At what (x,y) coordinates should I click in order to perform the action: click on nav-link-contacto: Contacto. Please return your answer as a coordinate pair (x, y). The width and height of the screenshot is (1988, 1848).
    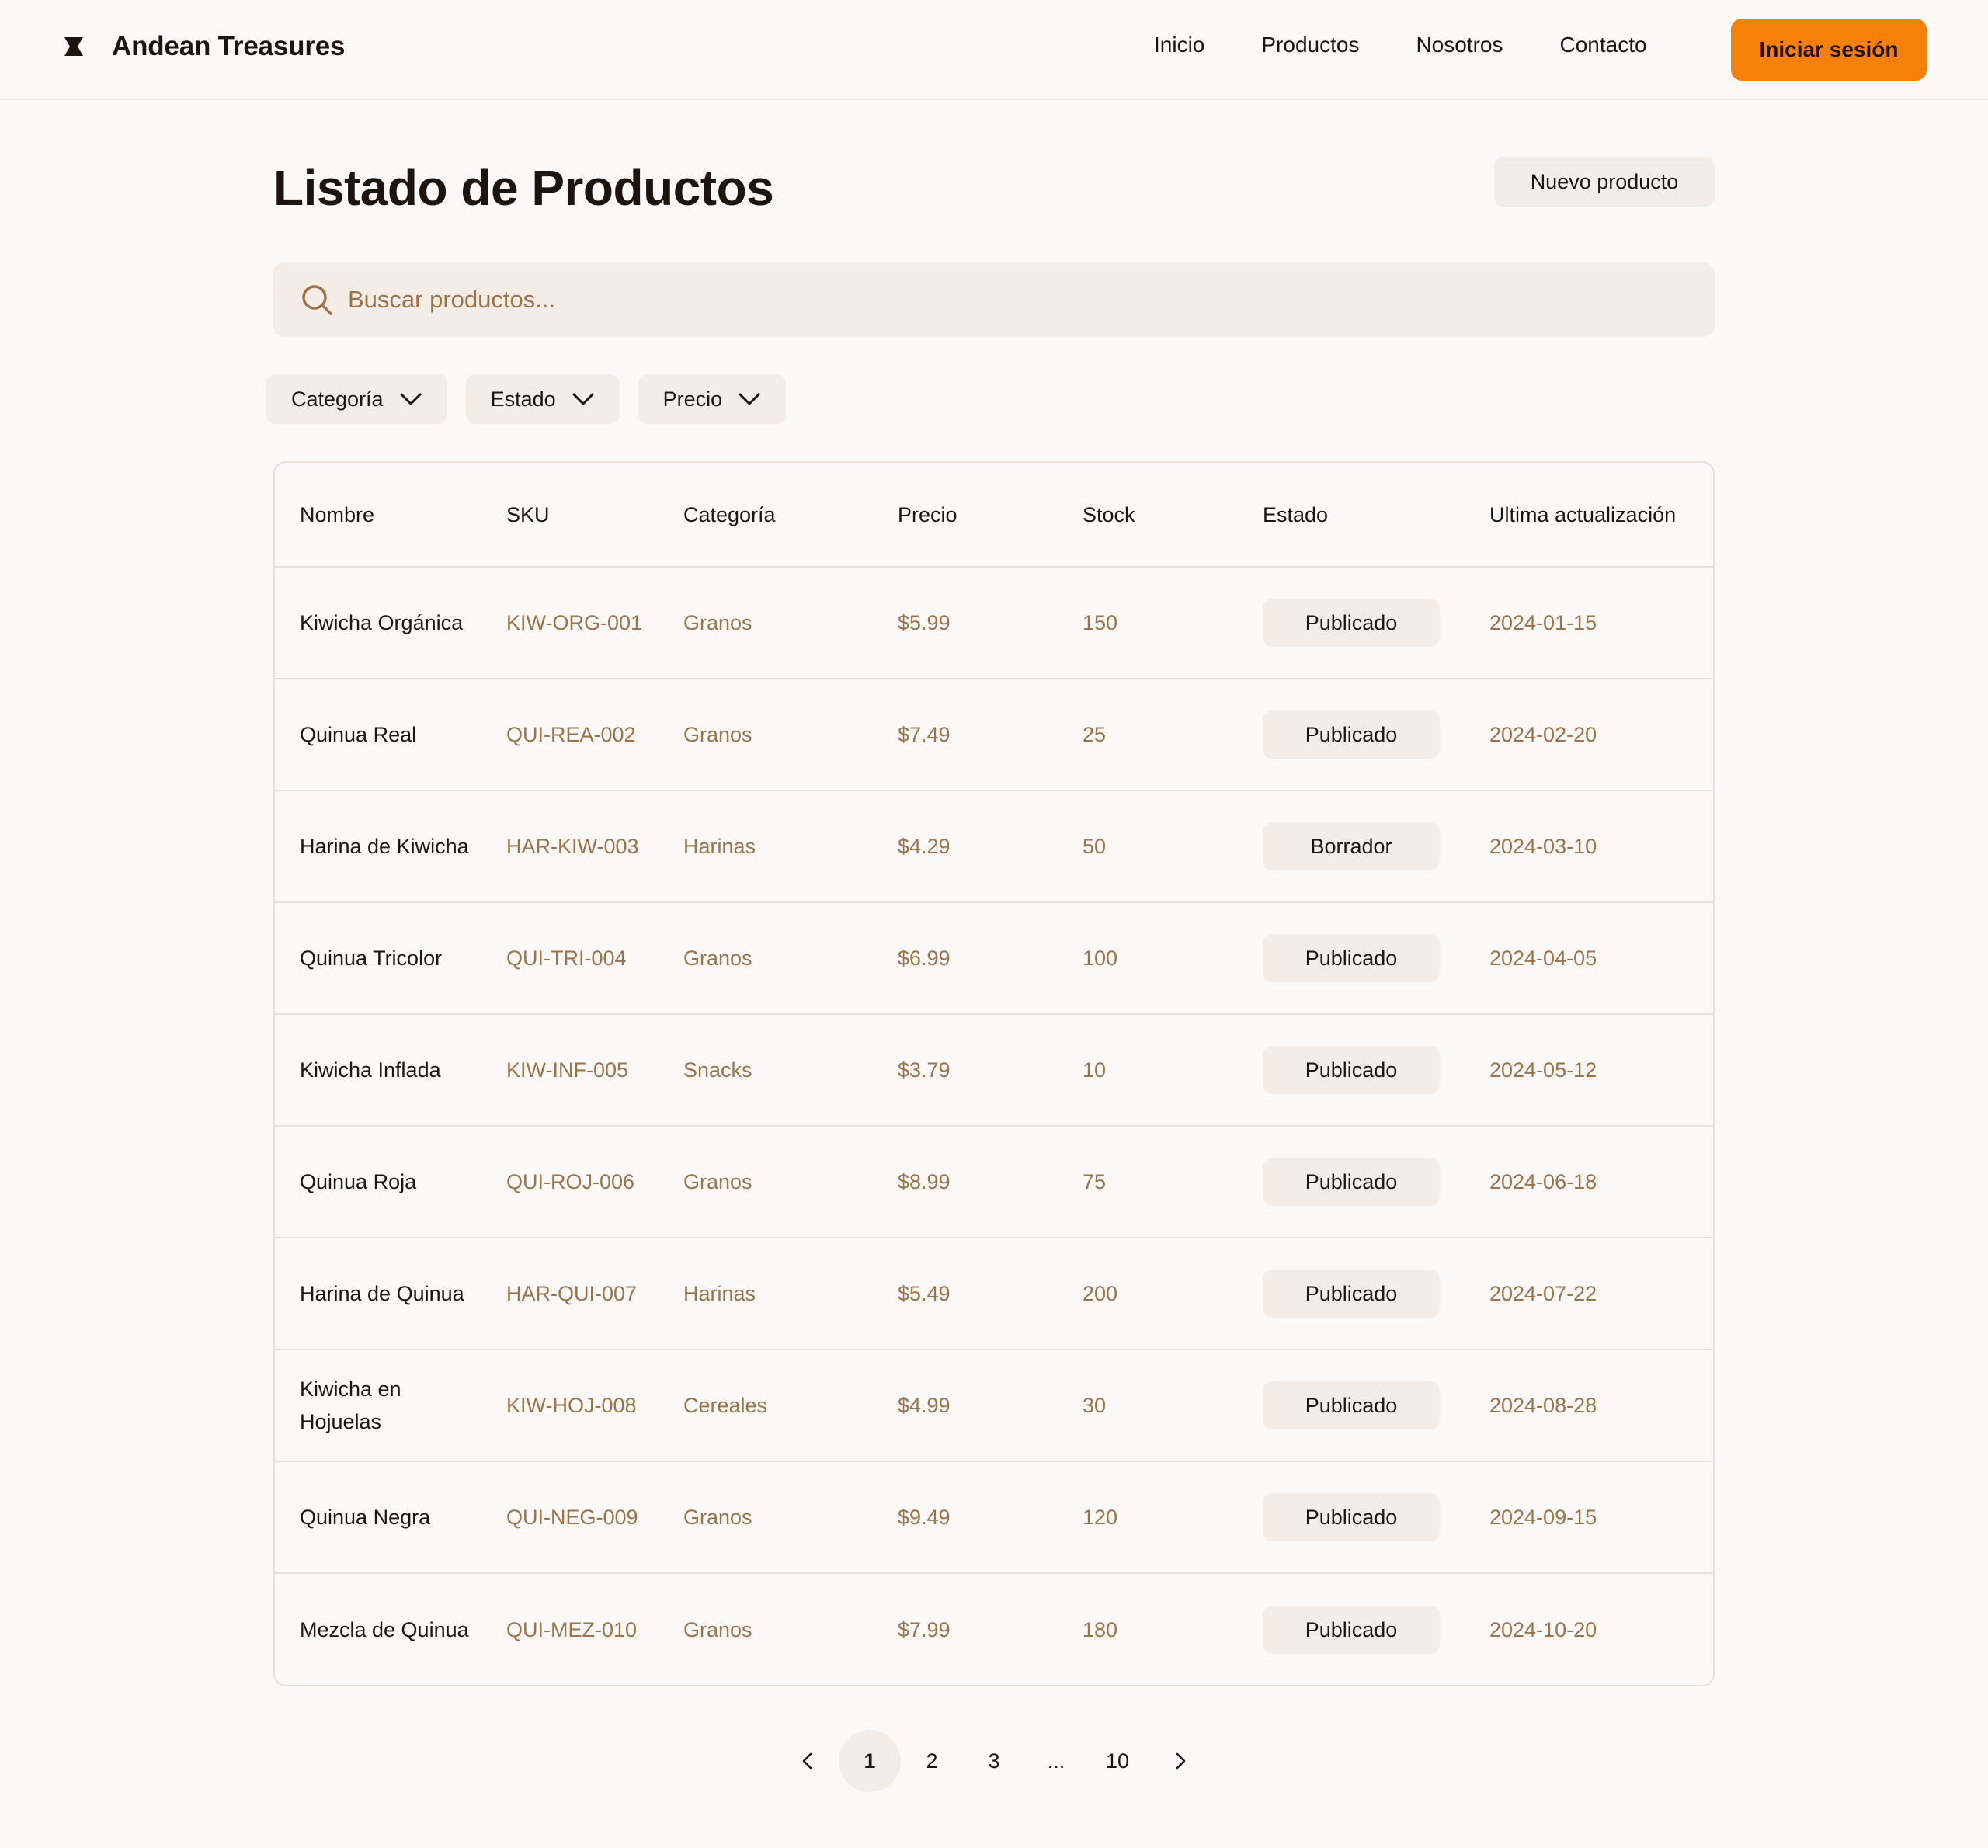
    Looking at the image, I should click on (1604, 45).